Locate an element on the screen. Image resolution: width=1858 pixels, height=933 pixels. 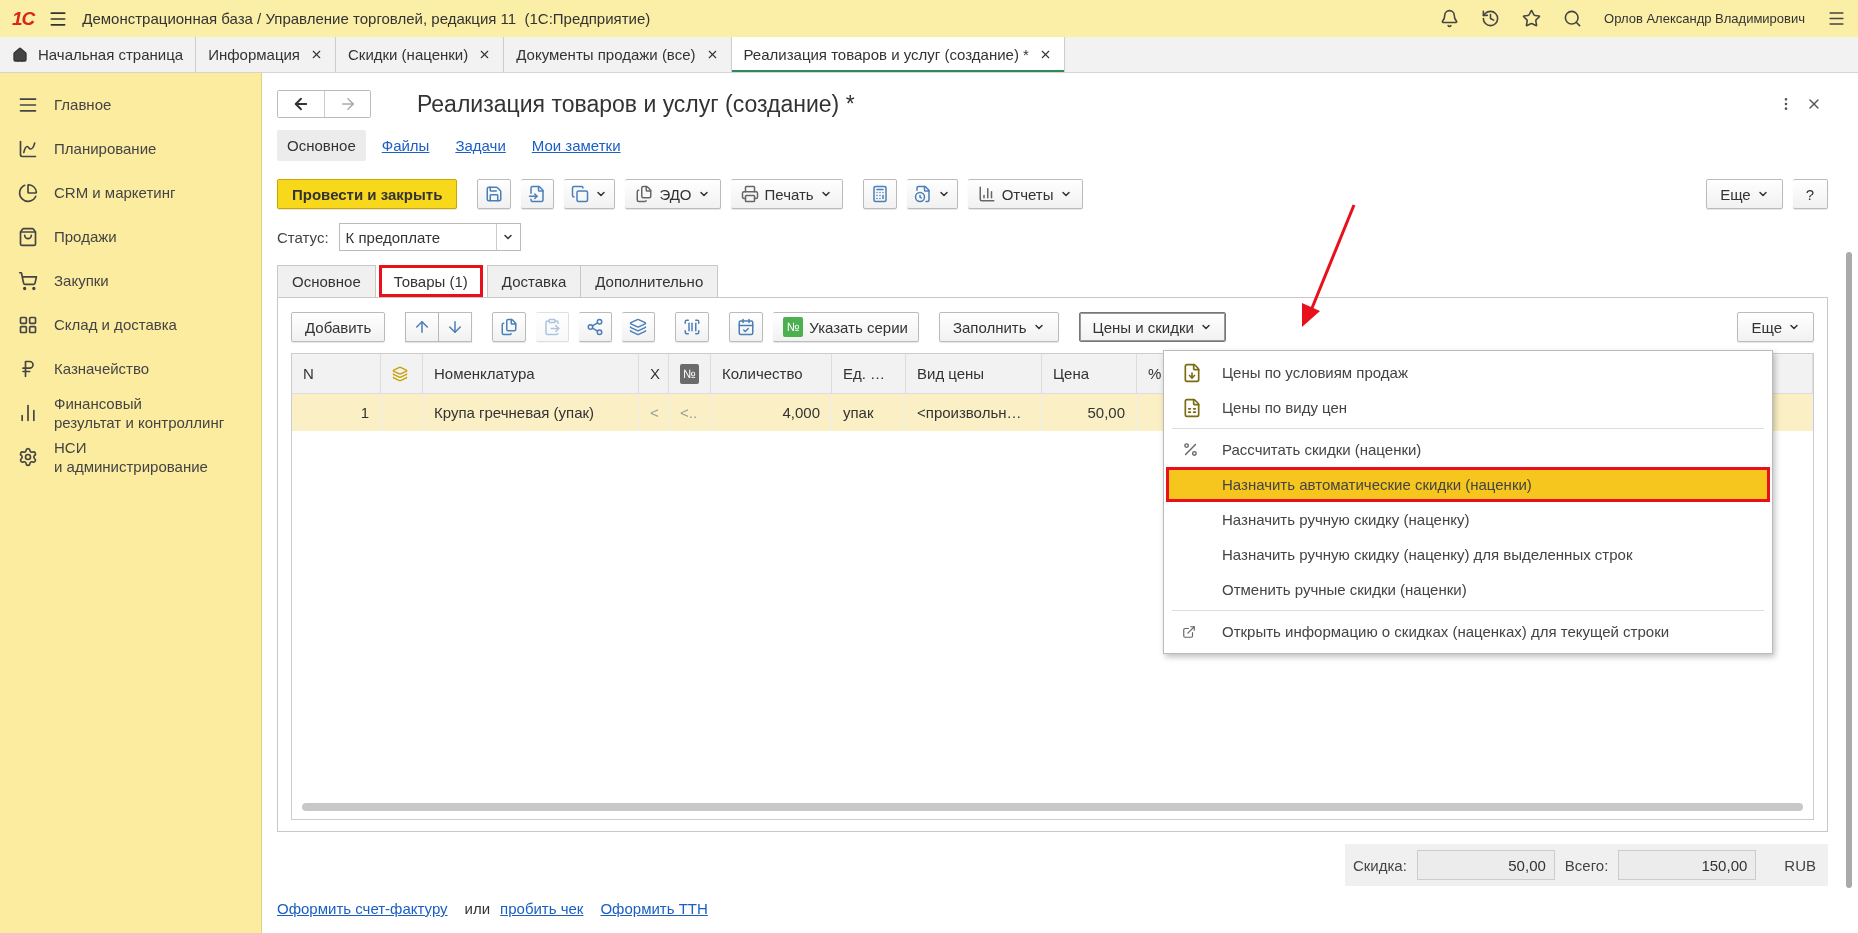
column-header: Вид цены is located at coordinates (974, 373).